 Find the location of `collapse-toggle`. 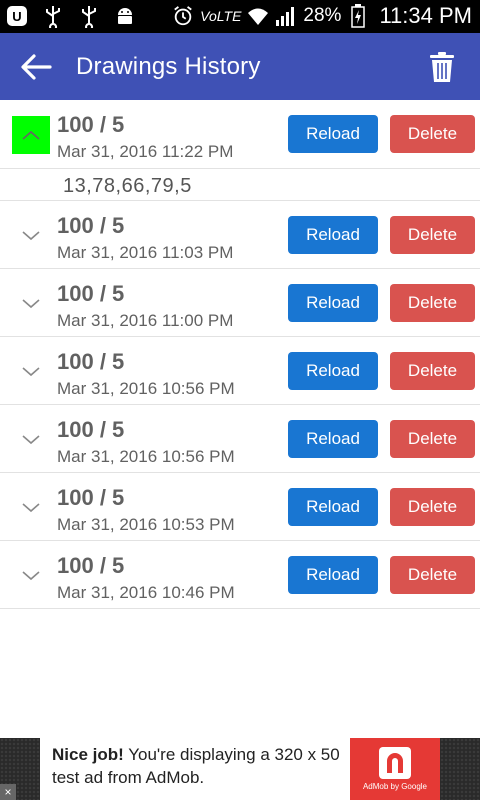

collapse-toggle is located at coordinates (31, 135).